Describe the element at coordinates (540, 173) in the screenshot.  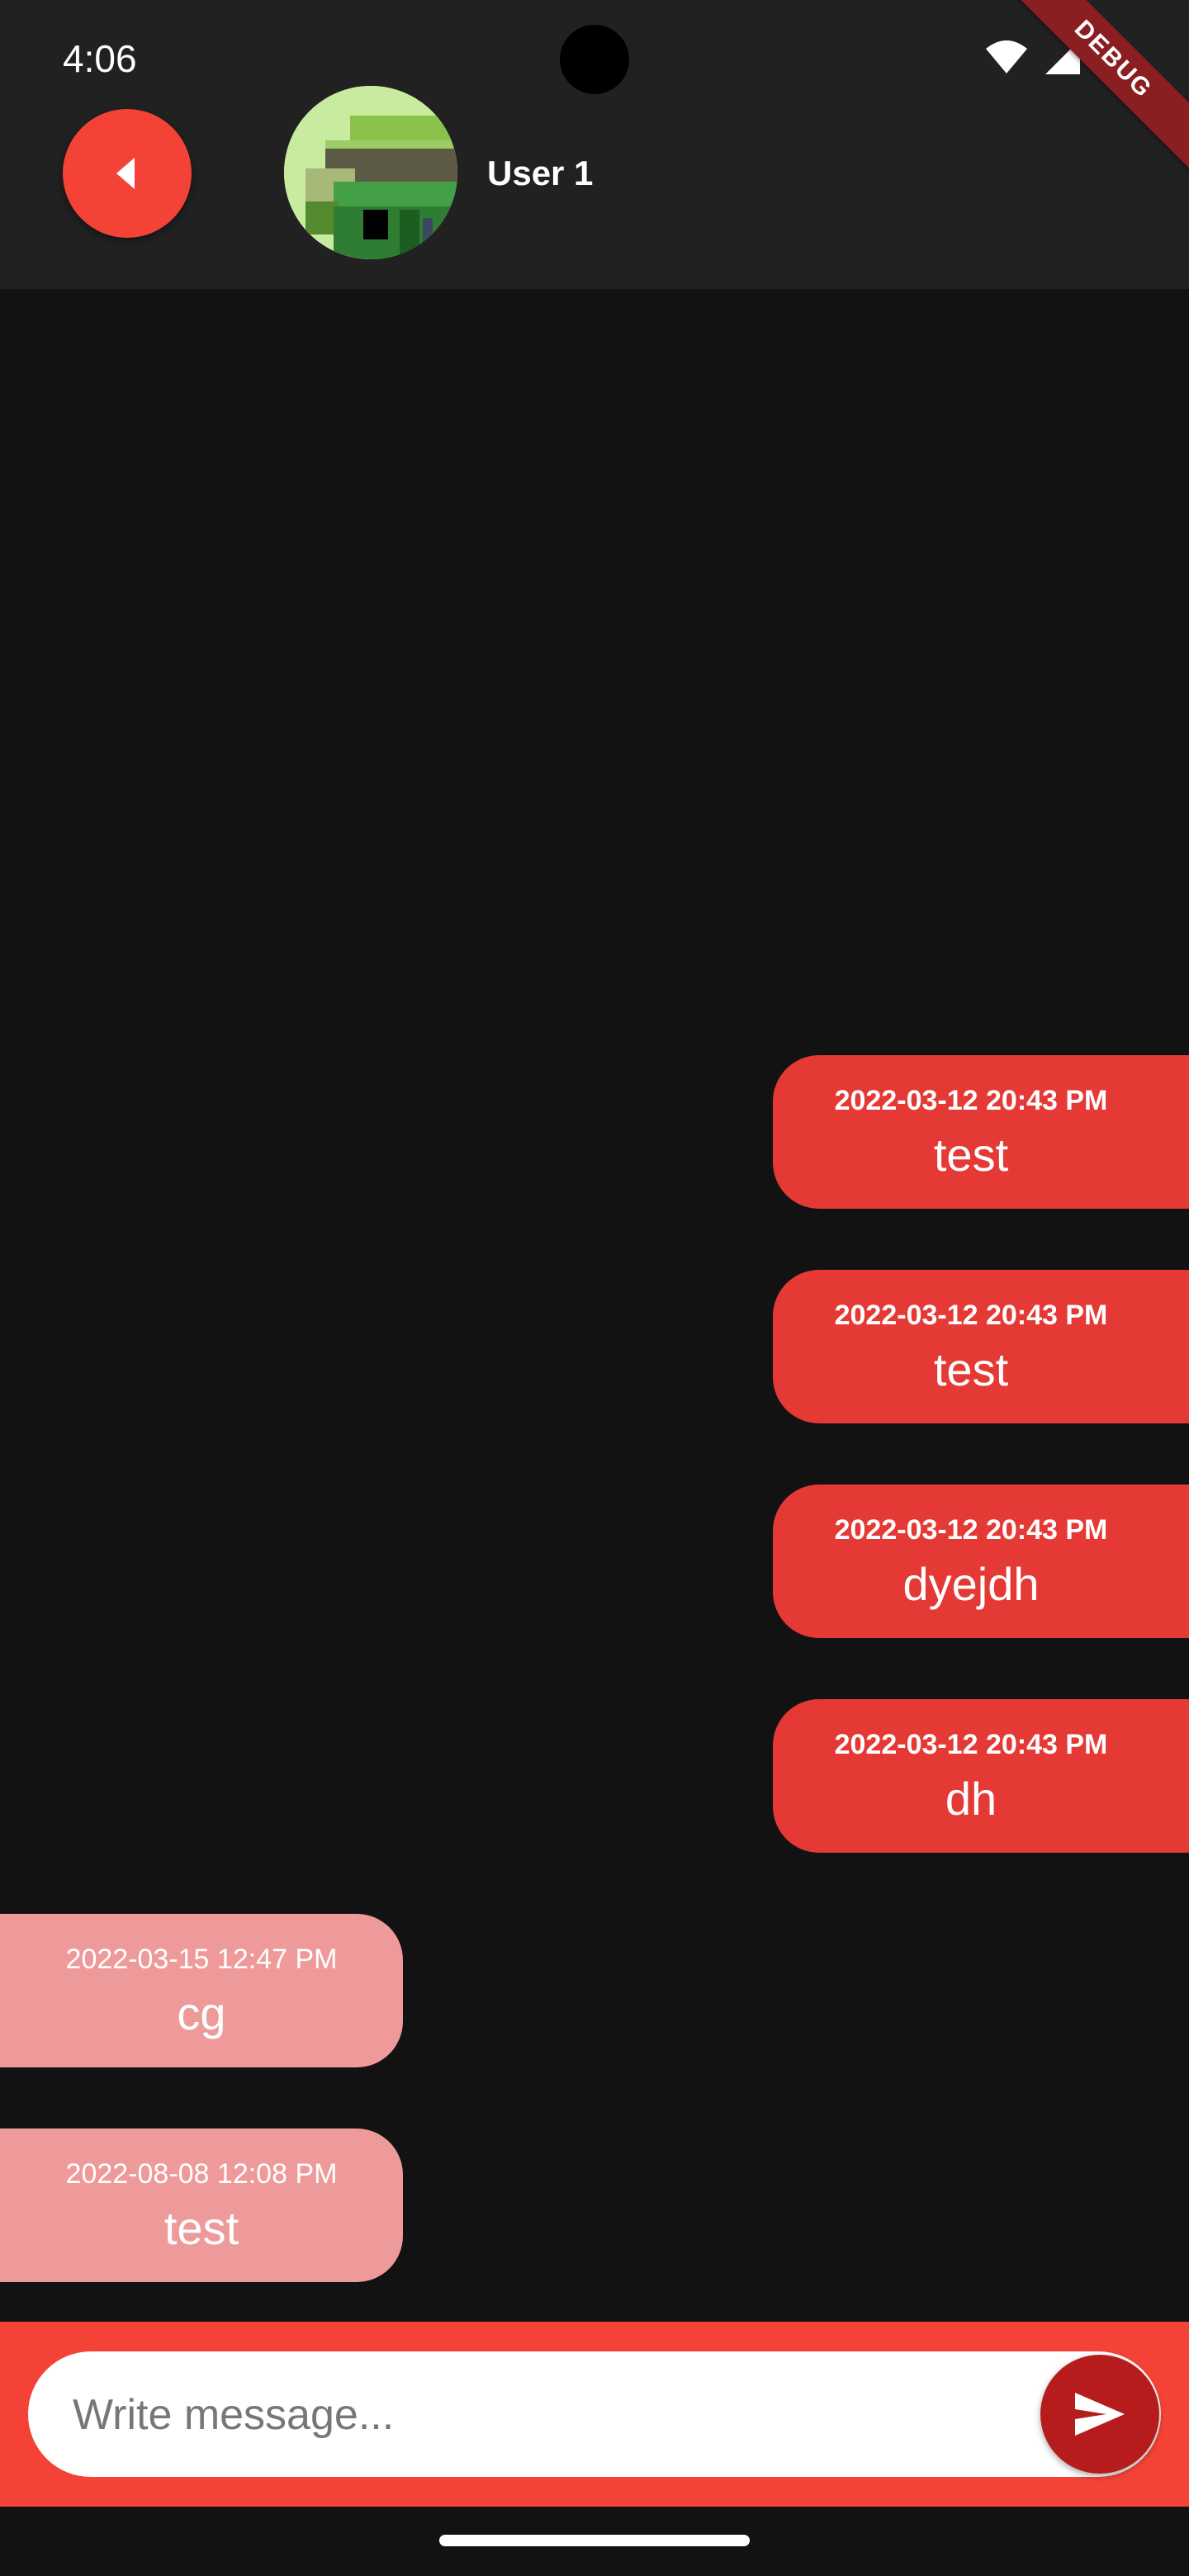
I see `chat-user-name: User 1` at that location.